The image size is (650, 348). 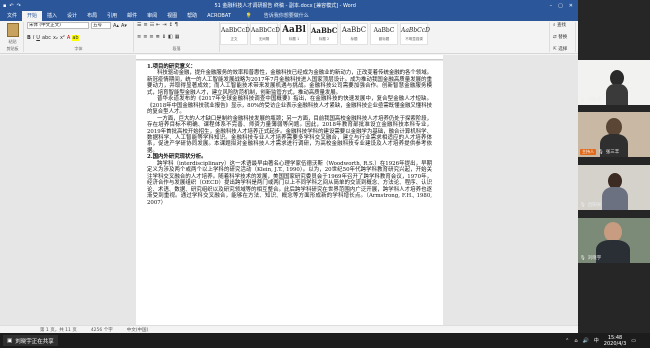 I want to click on participant-tile: 🎙 刘晓寒, so click(x=614, y=82).